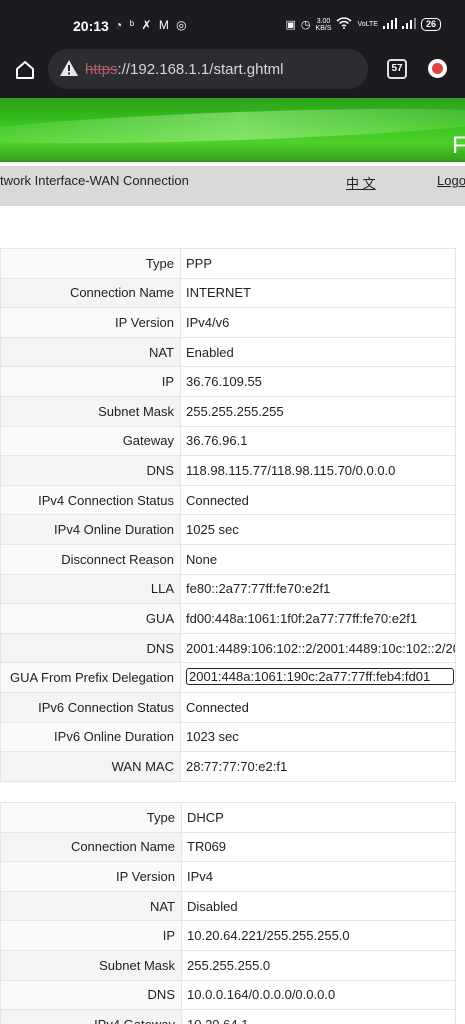 The width and height of the screenshot is (465, 1024). I want to click on field-value: IPv4, so click(318, 876).